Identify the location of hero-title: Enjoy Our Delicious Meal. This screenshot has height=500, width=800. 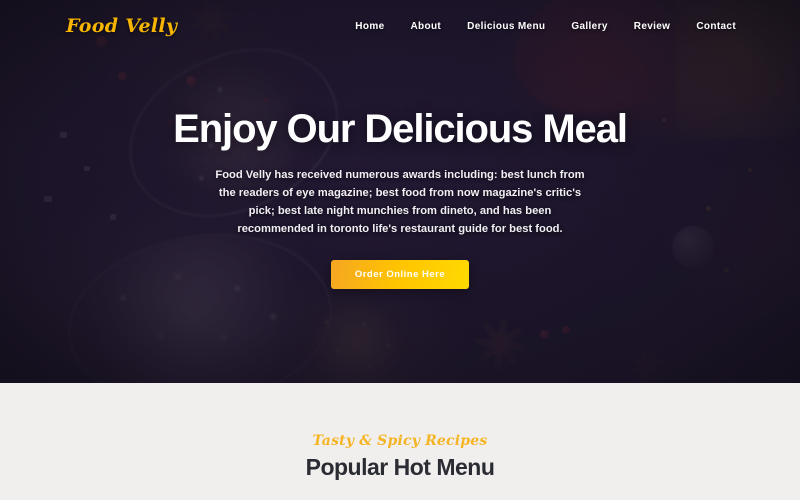
(400, 128).